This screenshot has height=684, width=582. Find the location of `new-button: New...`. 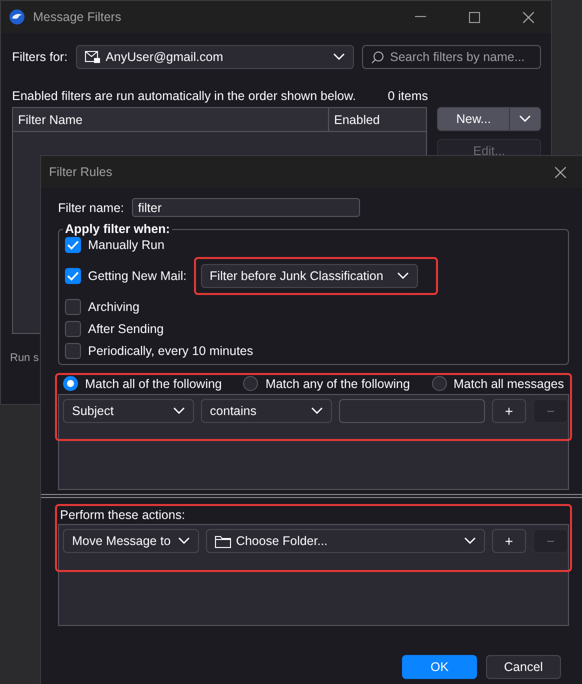

new-button: New... is located at coordinates (489, 119).